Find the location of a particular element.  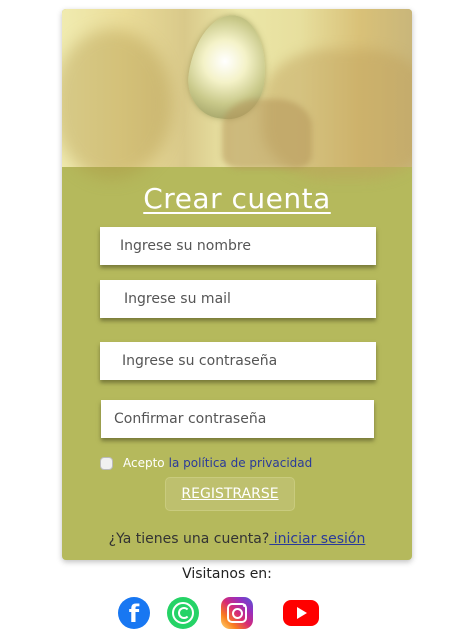

youtube-icon is located at coordinates (301, 613).